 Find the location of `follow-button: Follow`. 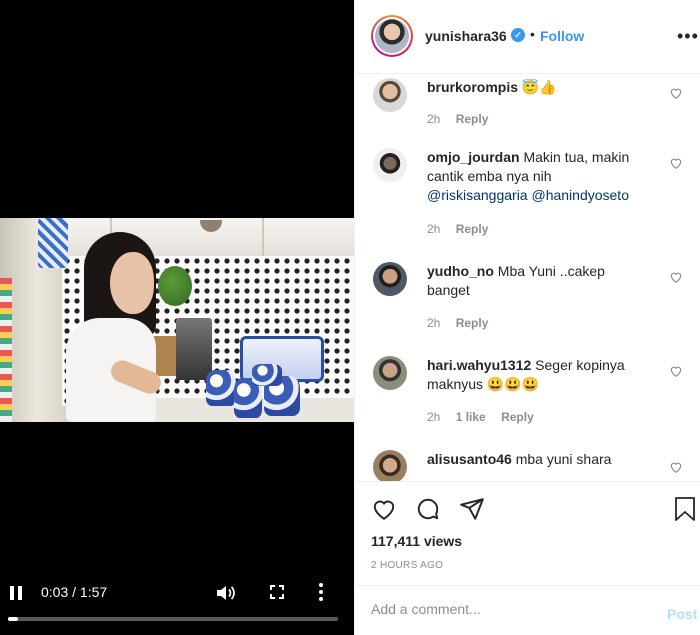

follow-button: Follow is located at coordinates (562, 36).